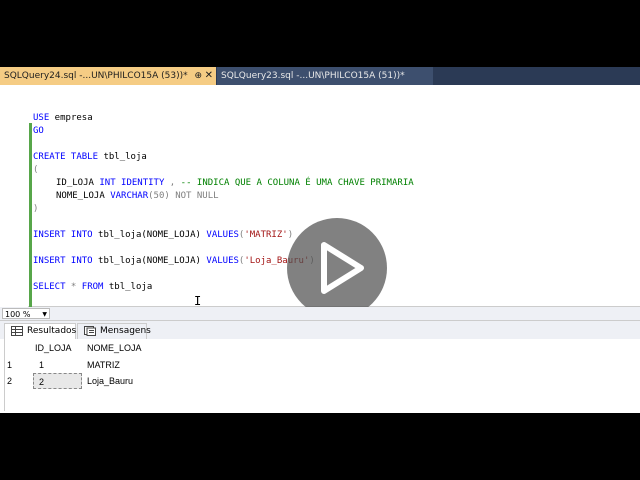  Describe the element at coordinates (119, 381) in the screenshot. I see `table-cell: Loja_Bauru` at that location.